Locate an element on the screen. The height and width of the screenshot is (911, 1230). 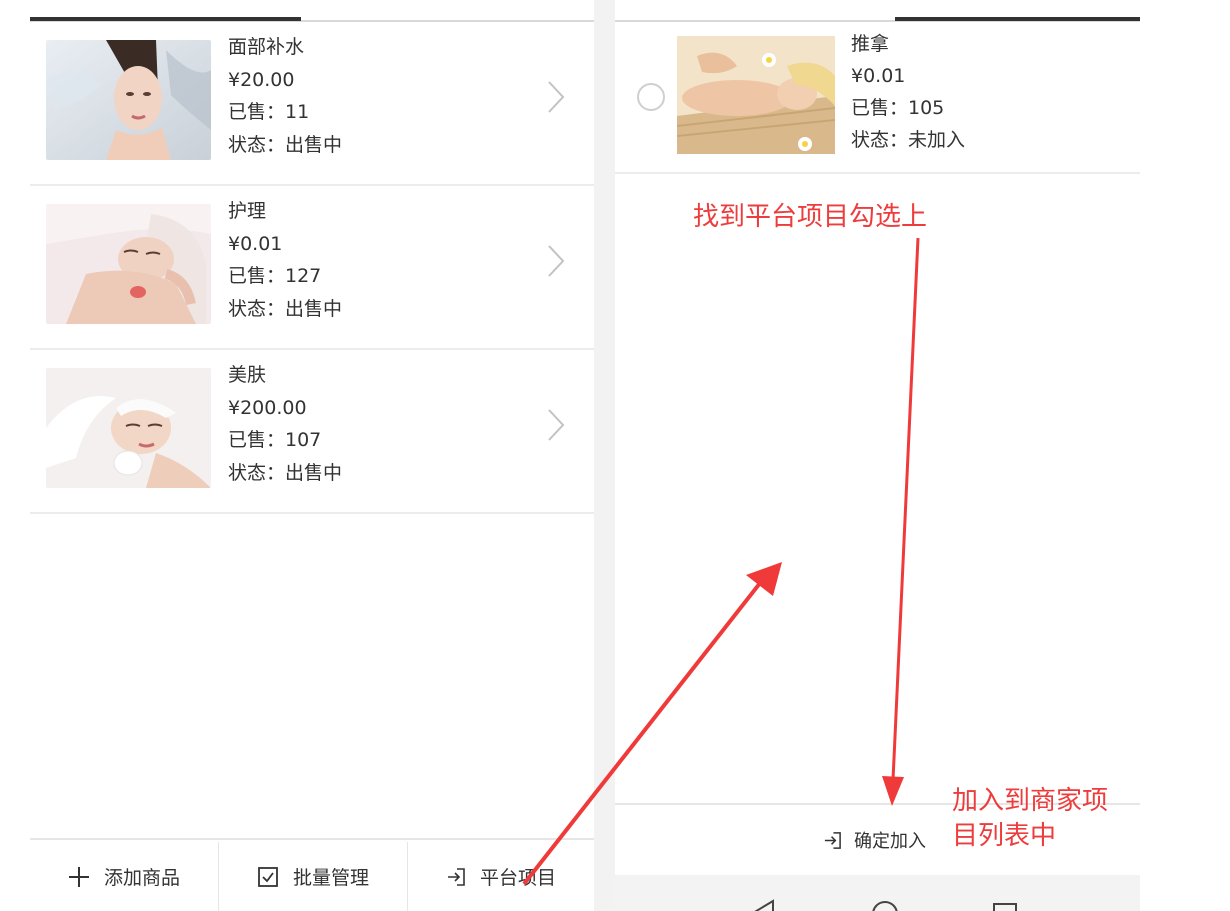
product-info: 美肤 ¥200.00 已售：107 状态：出售中 is located at coordinates (285, 424).